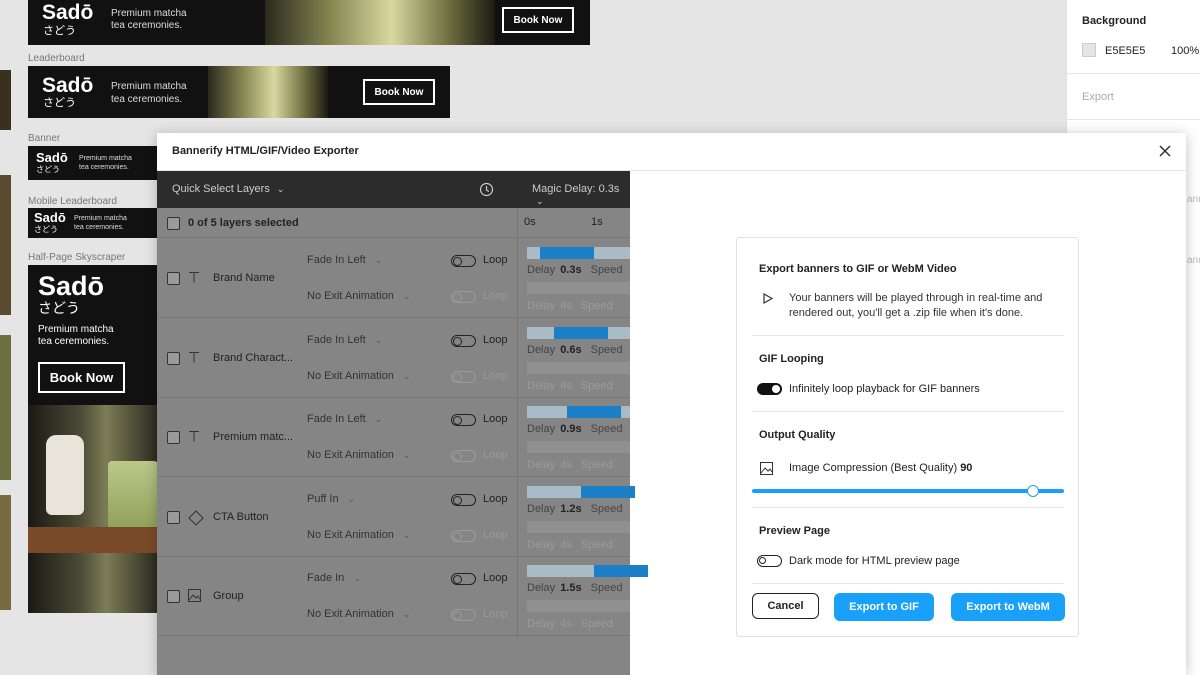 Image resolution: width=1200 pixels, height=675 pixels. What do you see at coordinates (908, 491) in the screenshot?
I see `quality-slider` at bounding box center [908, 491].